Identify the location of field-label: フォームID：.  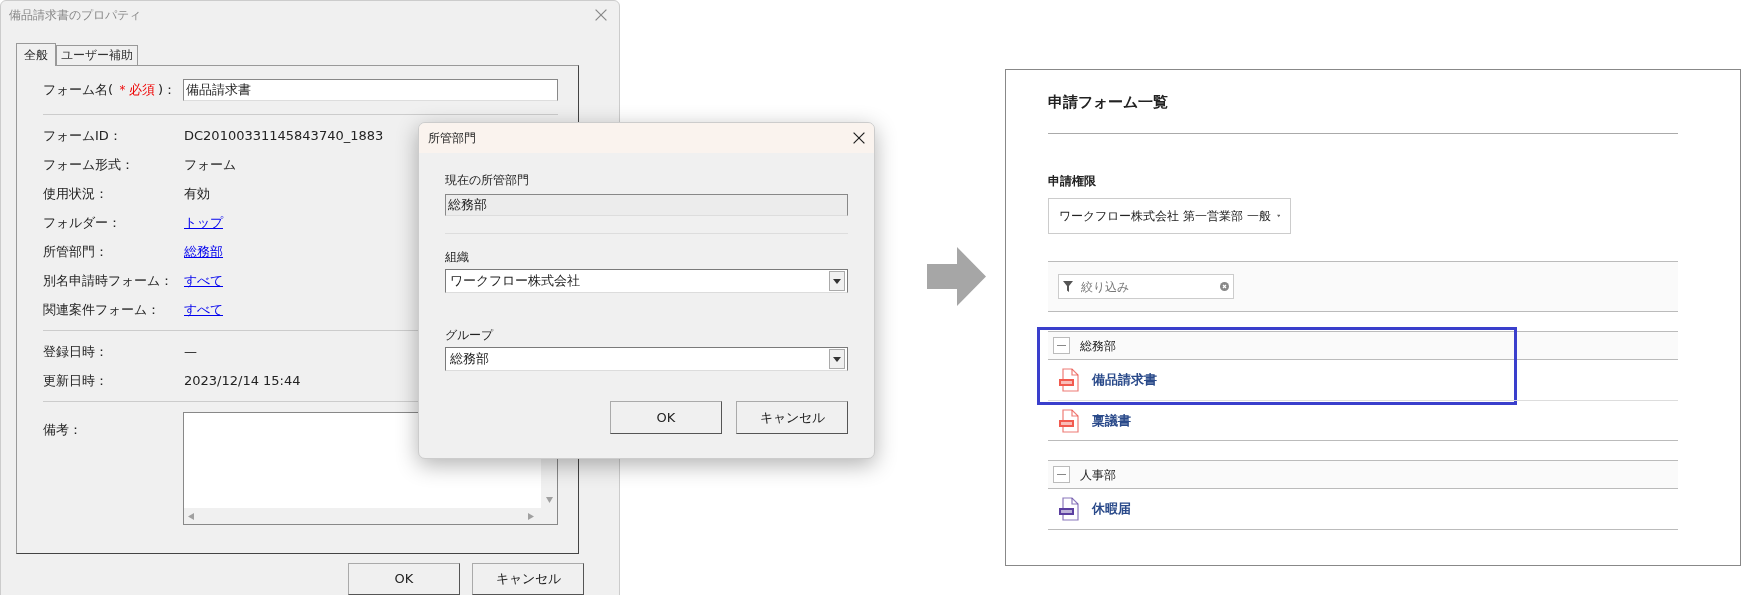
(83, 135).